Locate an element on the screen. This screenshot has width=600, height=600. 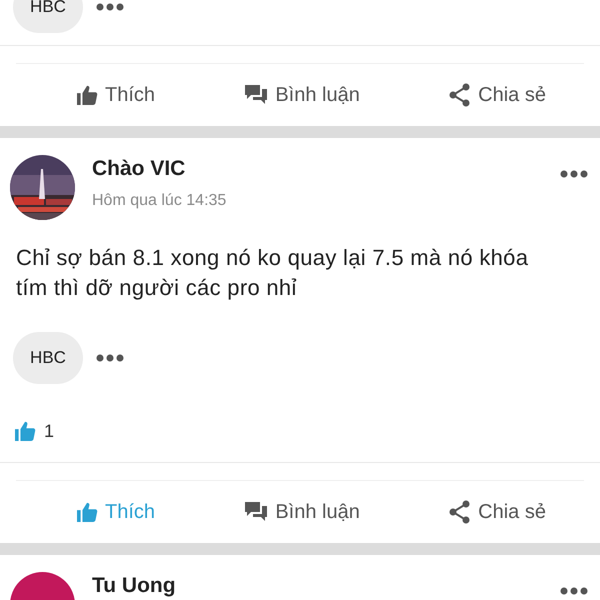
author-name: Chào VIC is located at coordinates (317, 169).